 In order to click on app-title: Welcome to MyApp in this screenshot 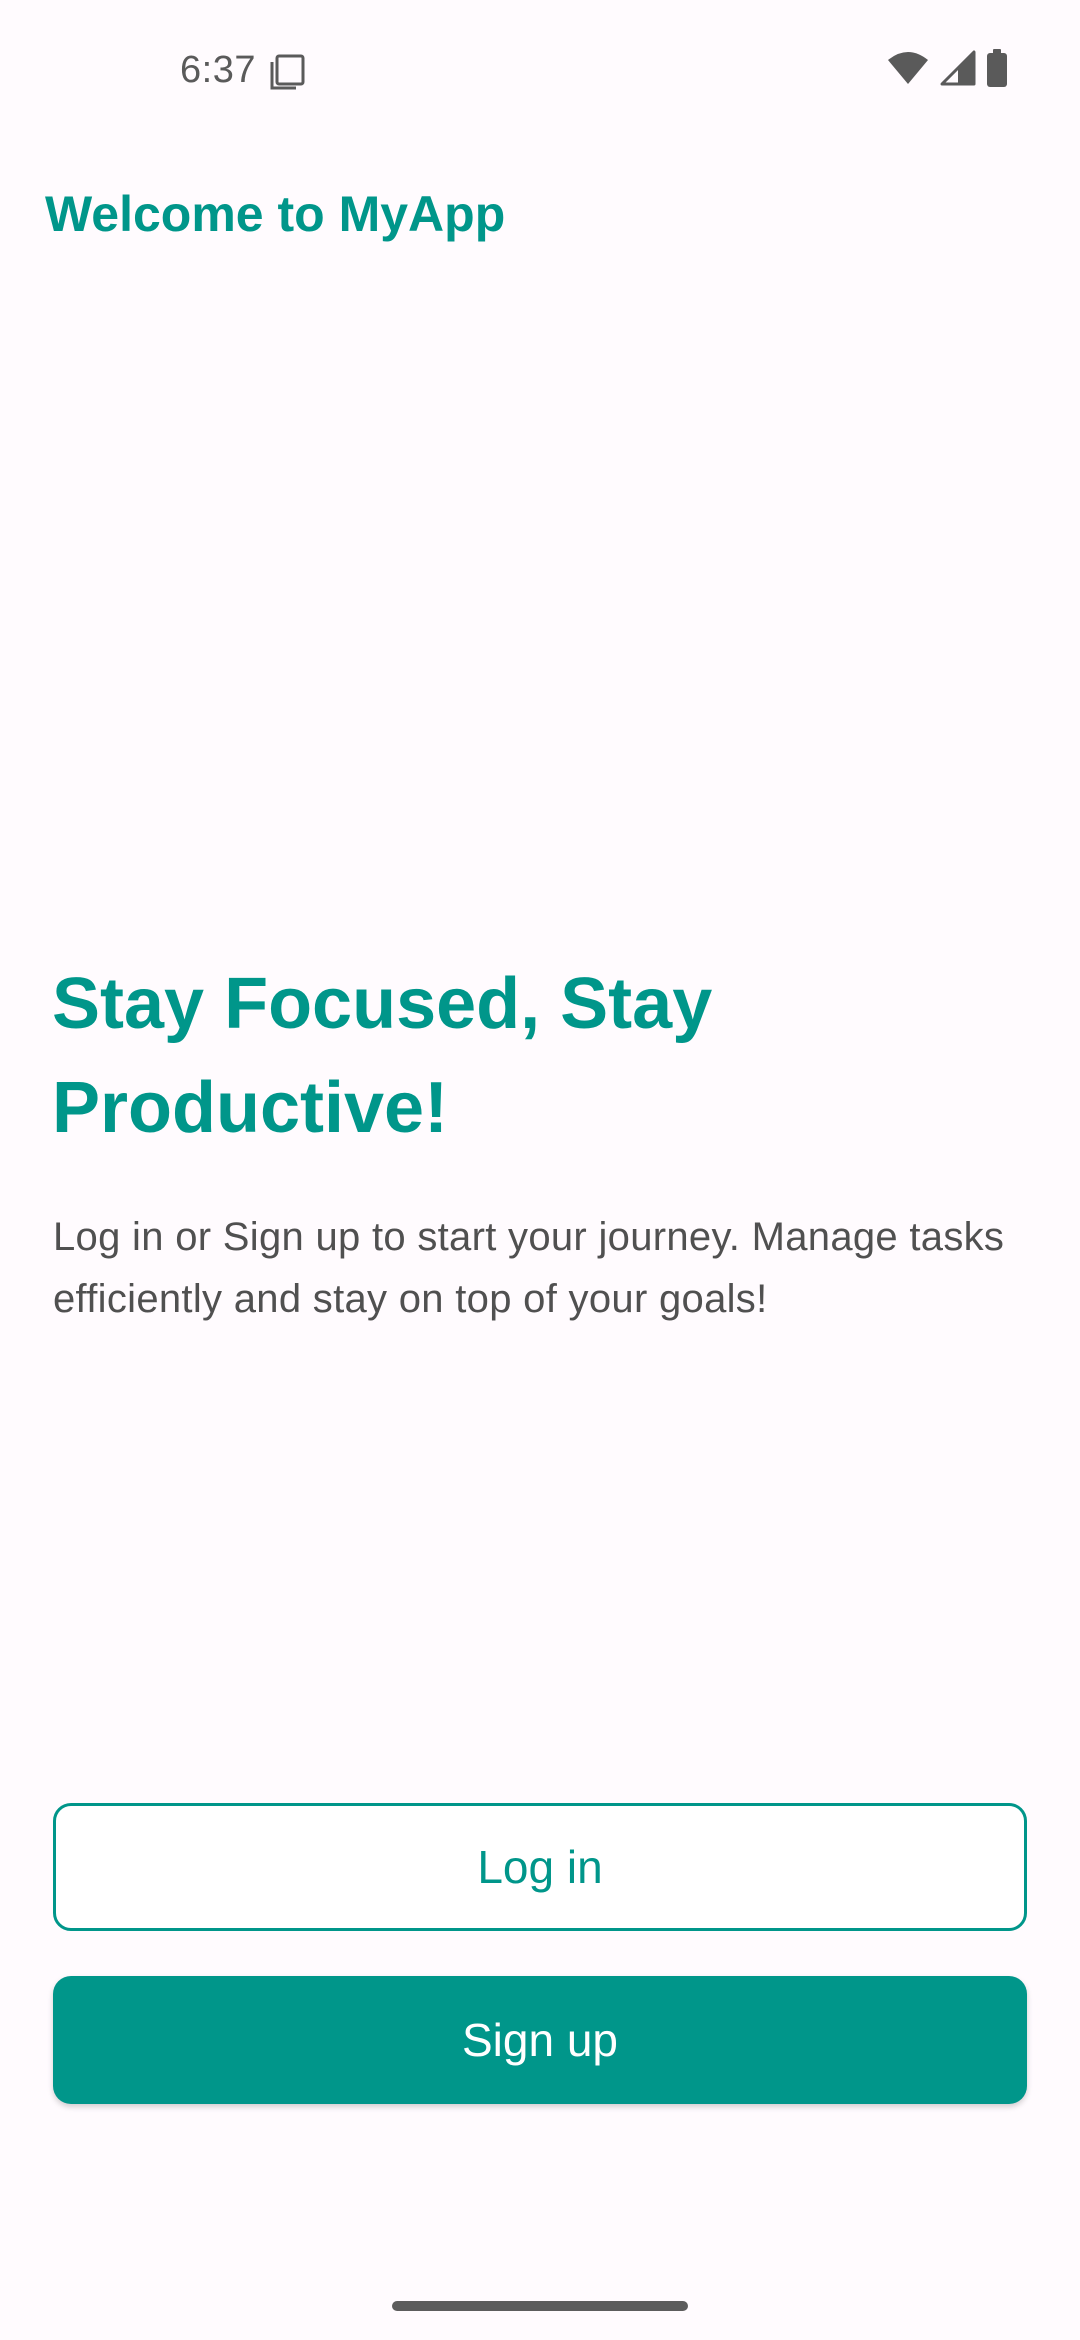, I will do `click(275, 214)`.